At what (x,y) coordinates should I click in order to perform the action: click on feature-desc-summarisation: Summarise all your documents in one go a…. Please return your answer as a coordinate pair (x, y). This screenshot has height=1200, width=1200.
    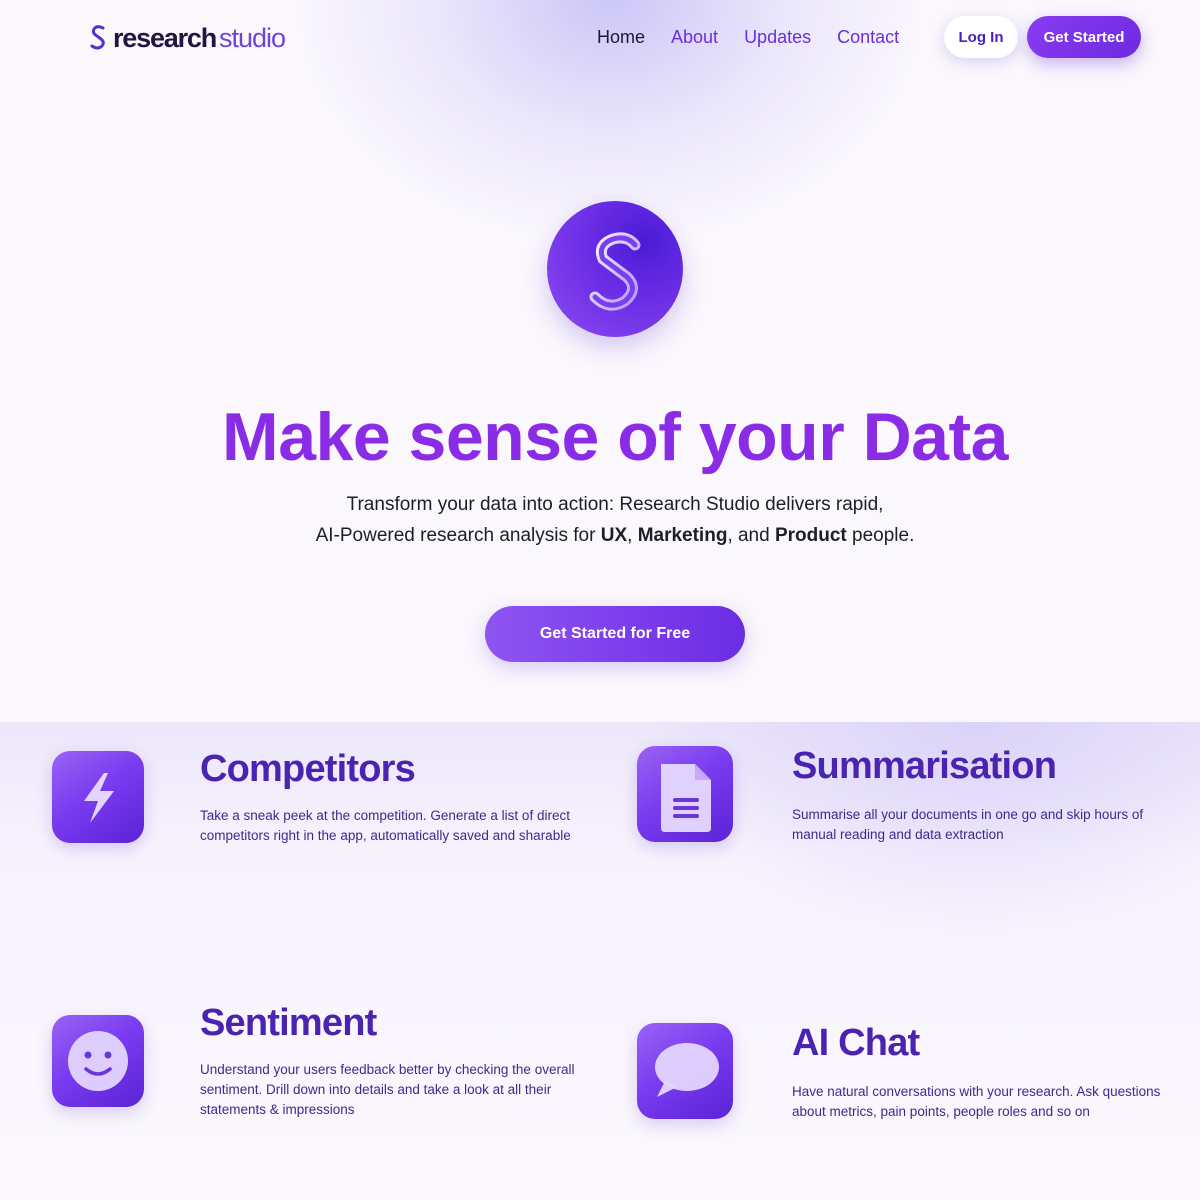
    Looking at the image, I should click on (968, 824).